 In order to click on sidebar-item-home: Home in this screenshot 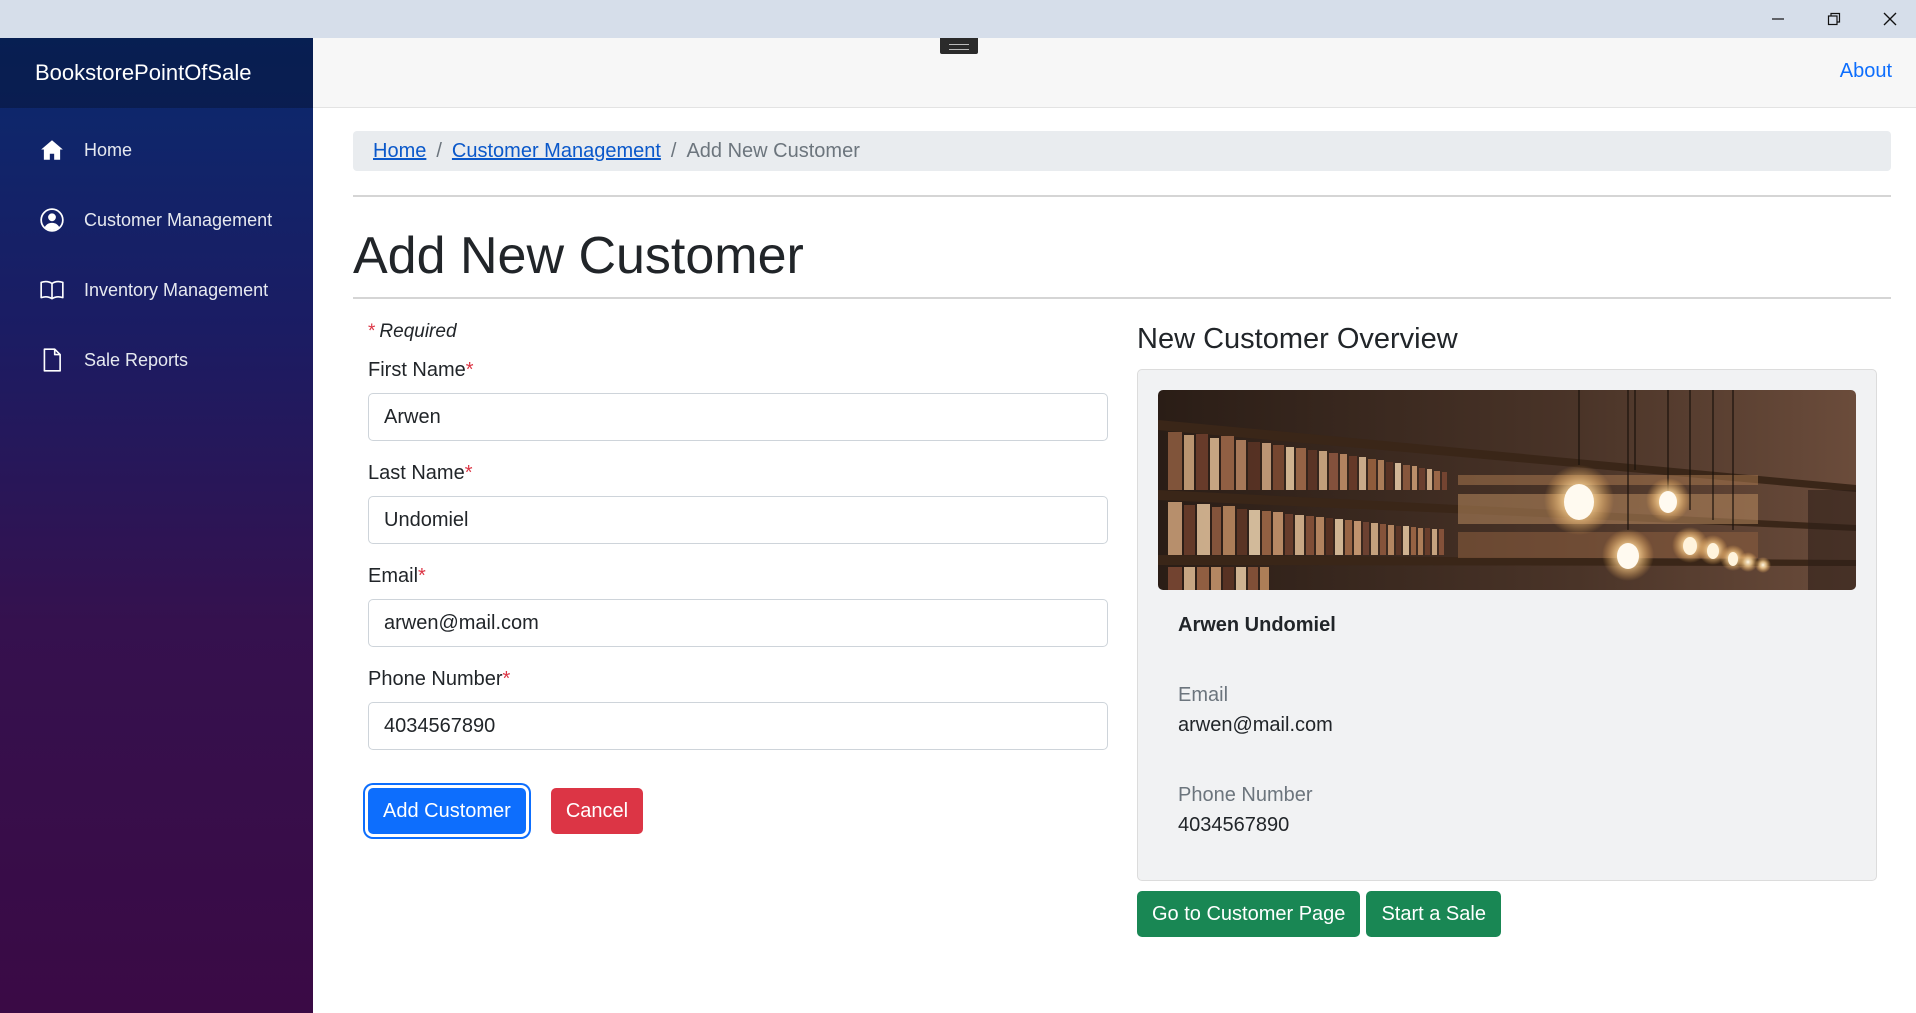, I will do `click(156, 150)`.